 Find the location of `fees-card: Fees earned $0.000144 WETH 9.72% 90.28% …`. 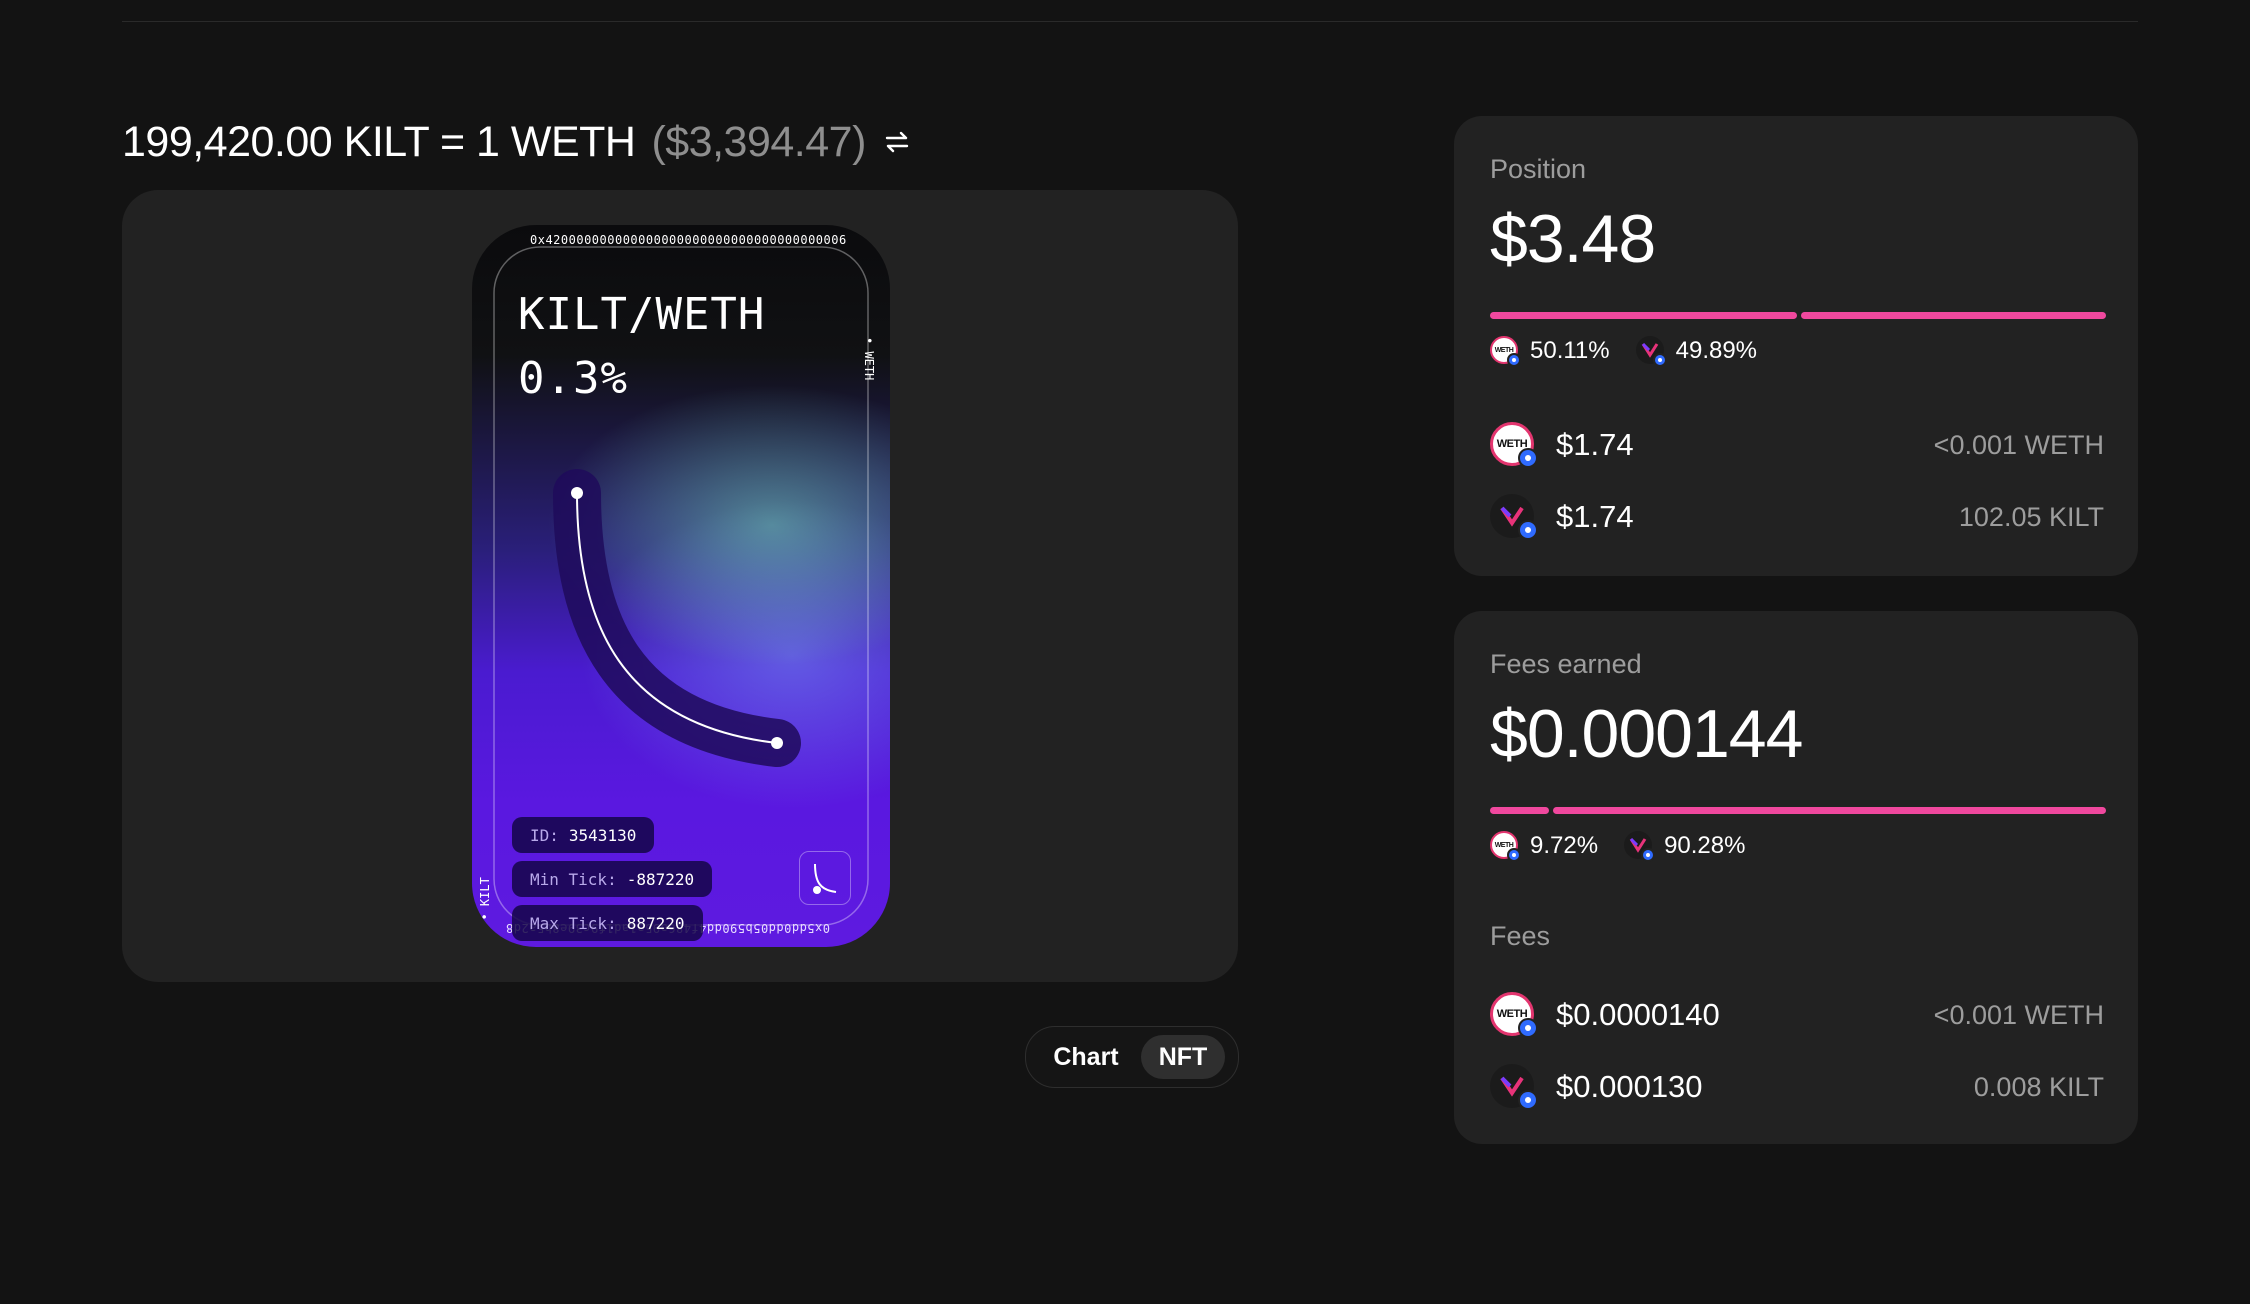

fees-card: Fees earned $0.000144 WETH 9.72% 90.28% … is located at coordinates (1796, 877).